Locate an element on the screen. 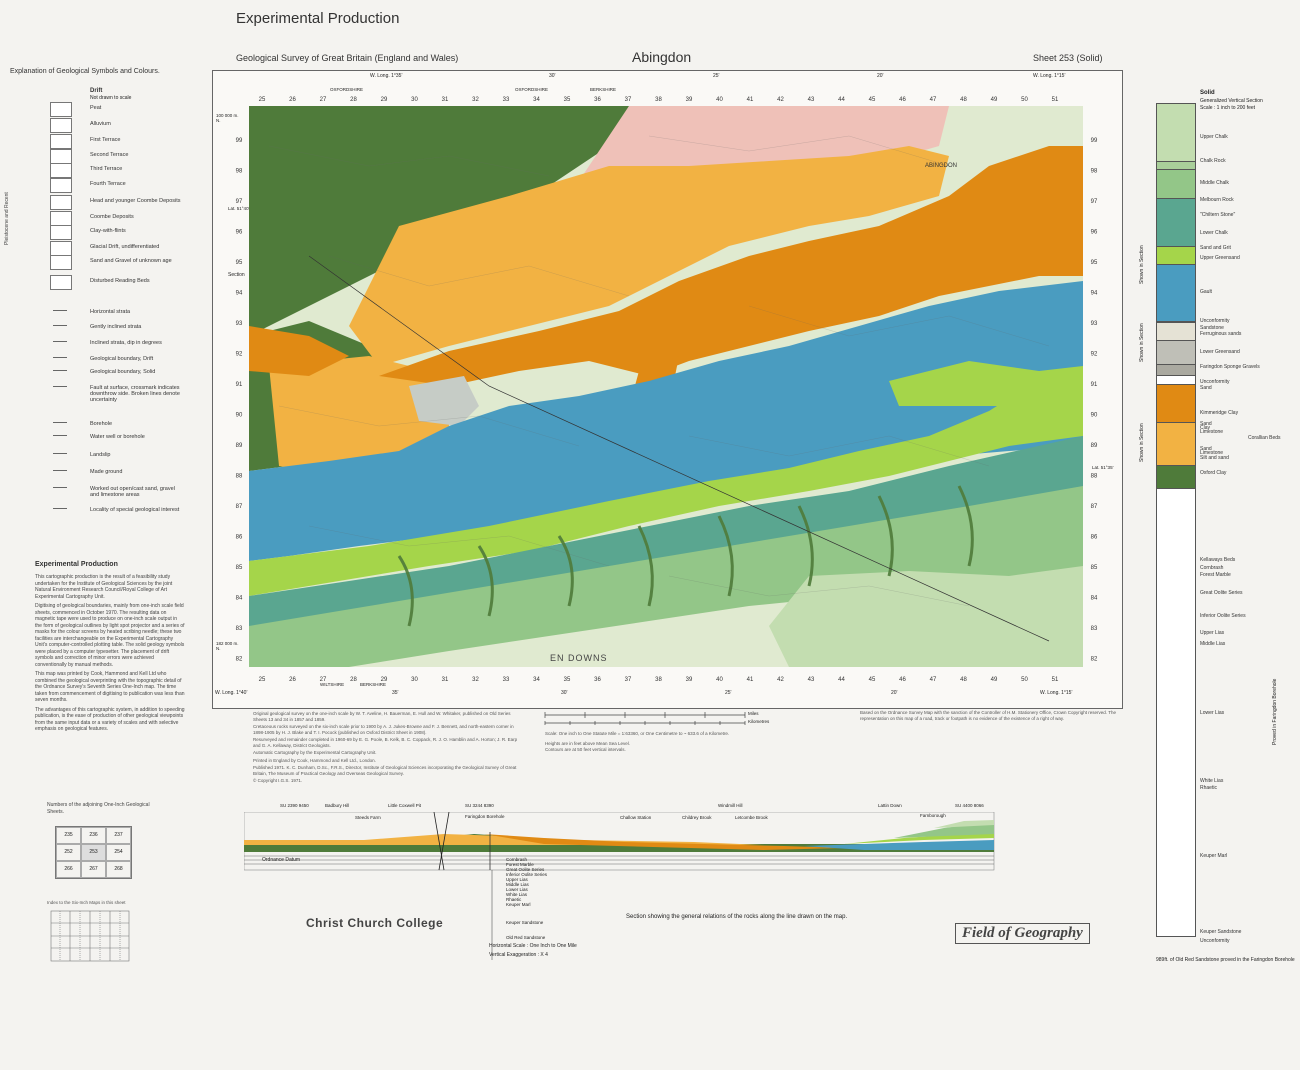 This screenshot has height=1070, width=1300. grid-easting-label: 26 is located at coordinates (292, 100).